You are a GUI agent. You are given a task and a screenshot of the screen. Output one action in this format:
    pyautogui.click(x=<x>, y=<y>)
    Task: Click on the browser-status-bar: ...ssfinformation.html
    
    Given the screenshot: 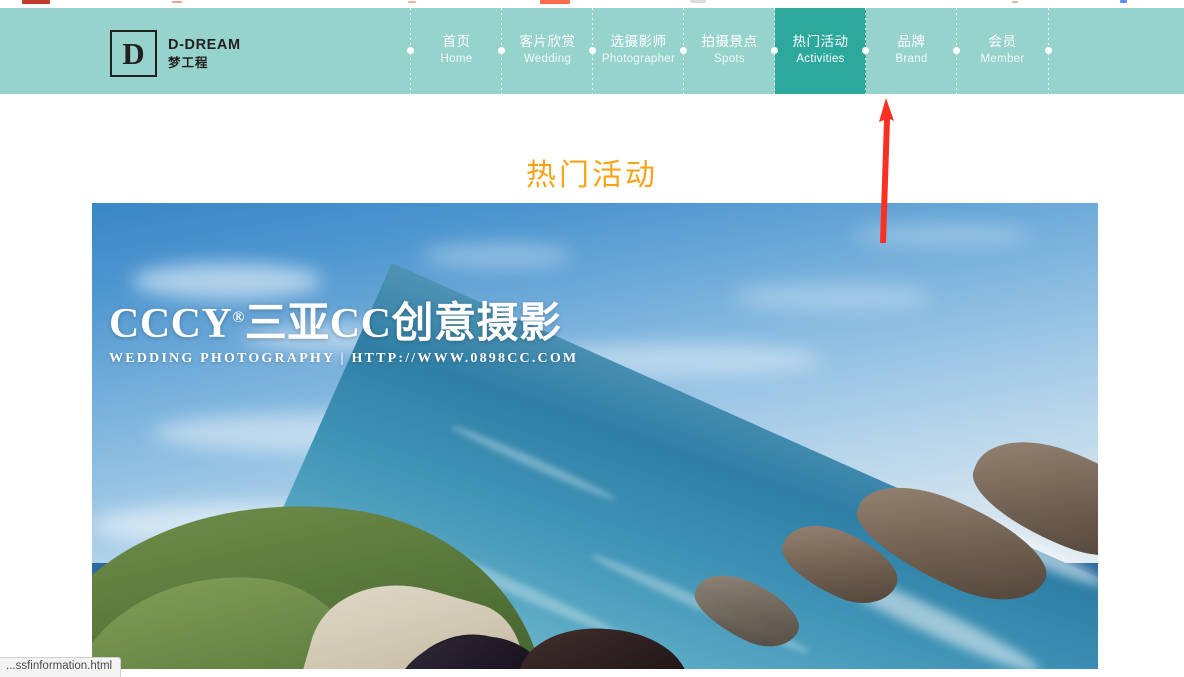 What is the action you would take?
    pyautogui.click(x=61, y=667)
    